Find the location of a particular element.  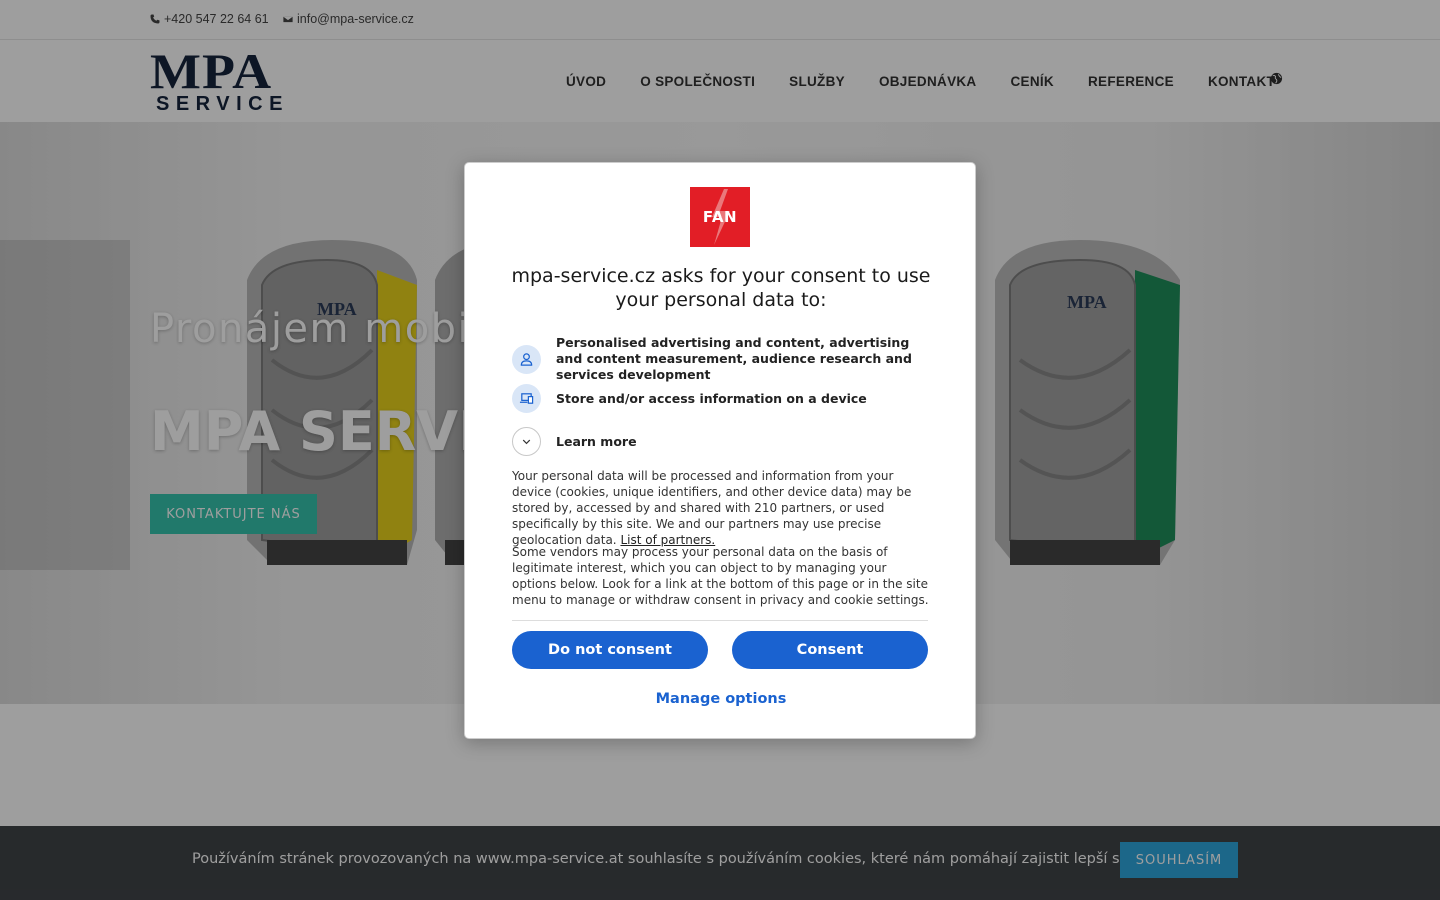

publisher-logo-text: FAN is located at coordinates (720, 217).